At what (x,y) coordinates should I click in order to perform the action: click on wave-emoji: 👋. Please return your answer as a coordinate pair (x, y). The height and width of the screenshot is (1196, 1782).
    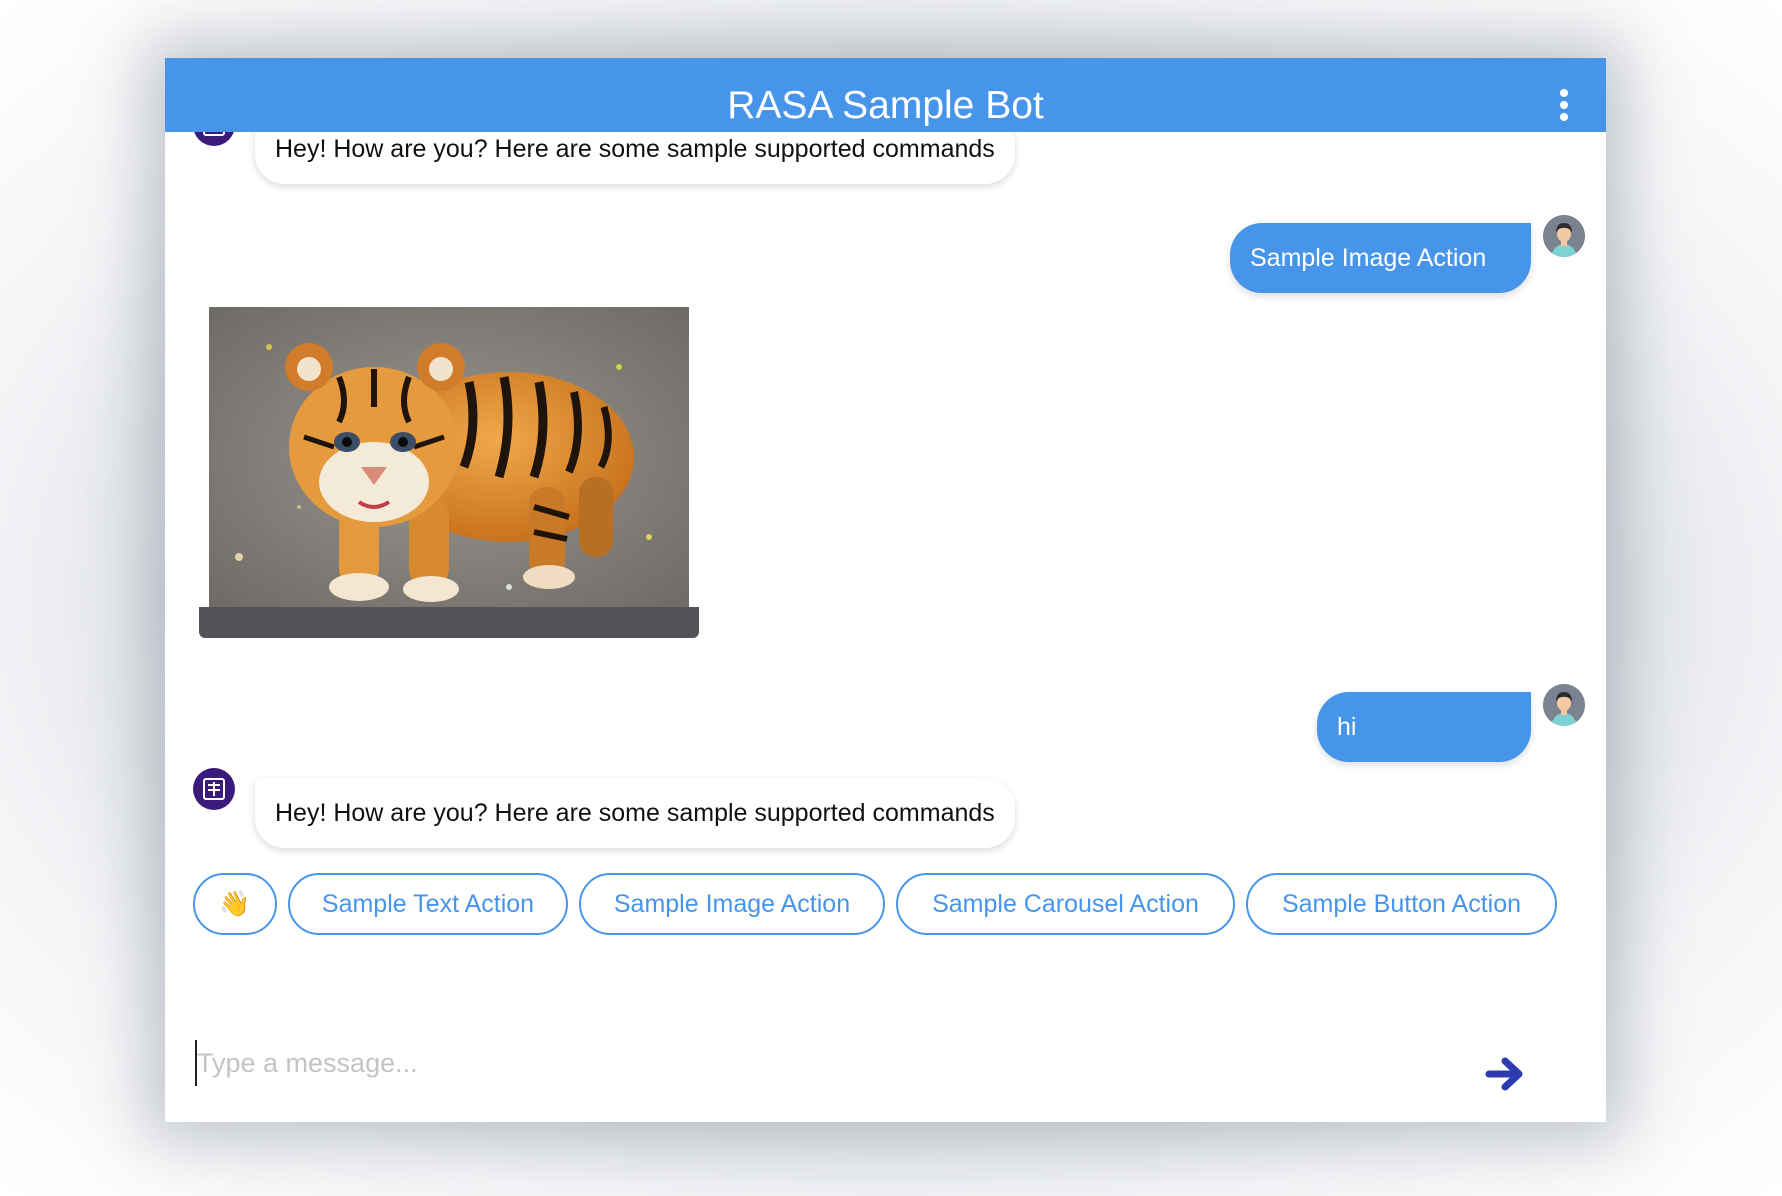
    Looking at the image, I should click on (235, 904).